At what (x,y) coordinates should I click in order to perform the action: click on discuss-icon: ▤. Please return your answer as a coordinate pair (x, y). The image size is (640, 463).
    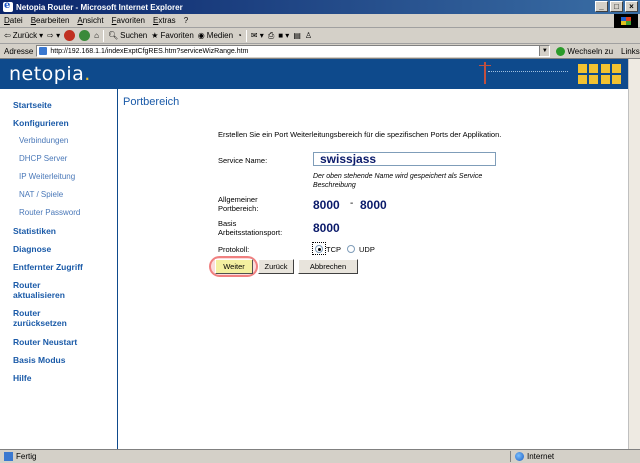
    Looking at the image, I should click on (297, 35).